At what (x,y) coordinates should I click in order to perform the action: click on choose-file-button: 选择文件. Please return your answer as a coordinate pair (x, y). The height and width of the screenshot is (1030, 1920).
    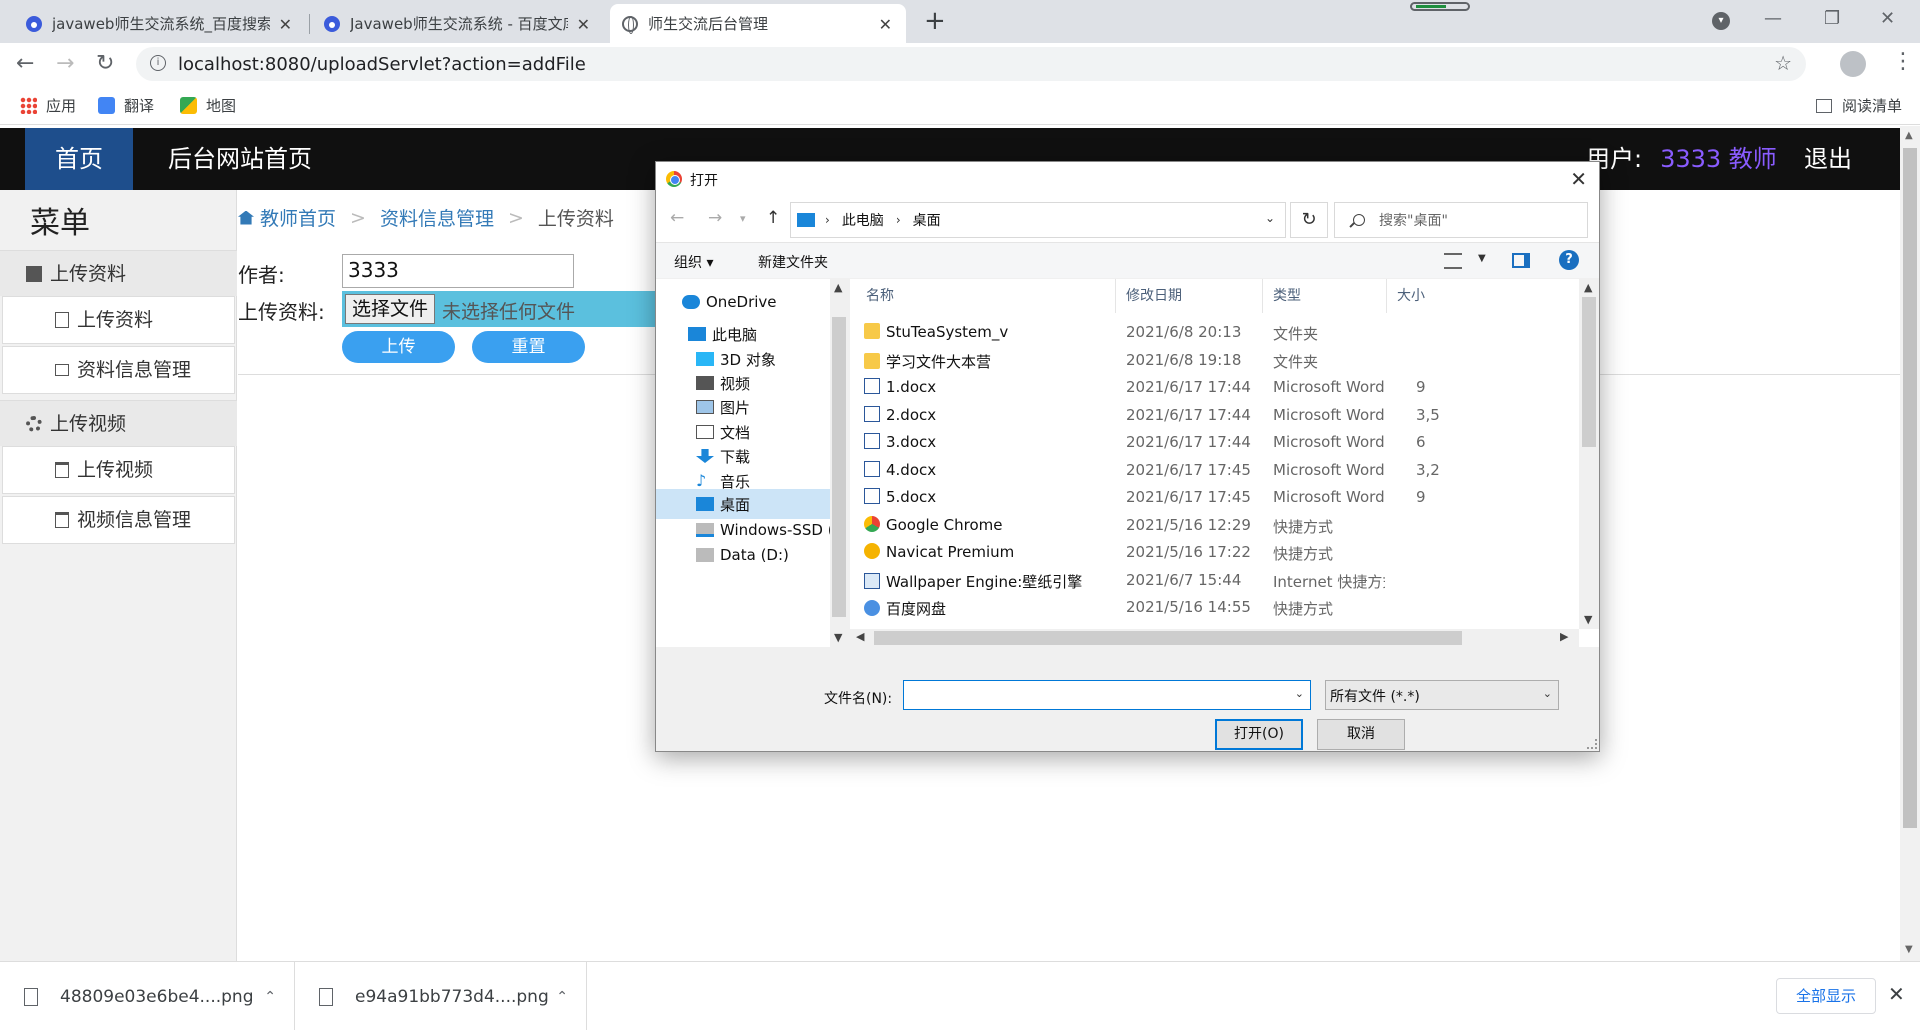
    Looking at the image, I should click on (390, 309).